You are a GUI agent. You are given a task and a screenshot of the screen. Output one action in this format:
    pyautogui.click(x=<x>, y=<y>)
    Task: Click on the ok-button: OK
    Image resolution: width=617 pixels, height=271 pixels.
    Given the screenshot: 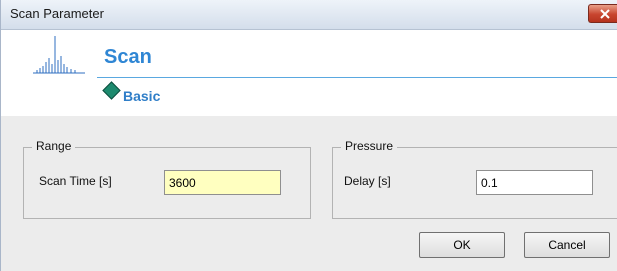 What is the action you would take?
    pyautogui.click(x=462, y=245)
    